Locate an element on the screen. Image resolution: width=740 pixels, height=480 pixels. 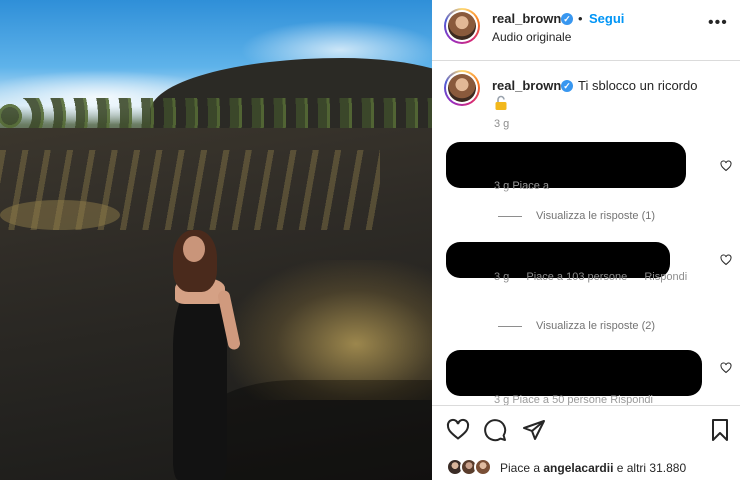
header-divider is located at coordinates (586, 60).